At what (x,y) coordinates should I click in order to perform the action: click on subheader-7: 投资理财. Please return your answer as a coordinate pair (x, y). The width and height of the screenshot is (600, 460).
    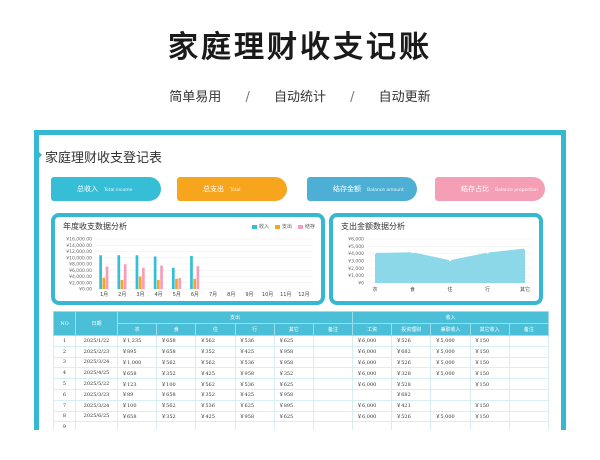
    Looking at the image, I should click on (411, 329).